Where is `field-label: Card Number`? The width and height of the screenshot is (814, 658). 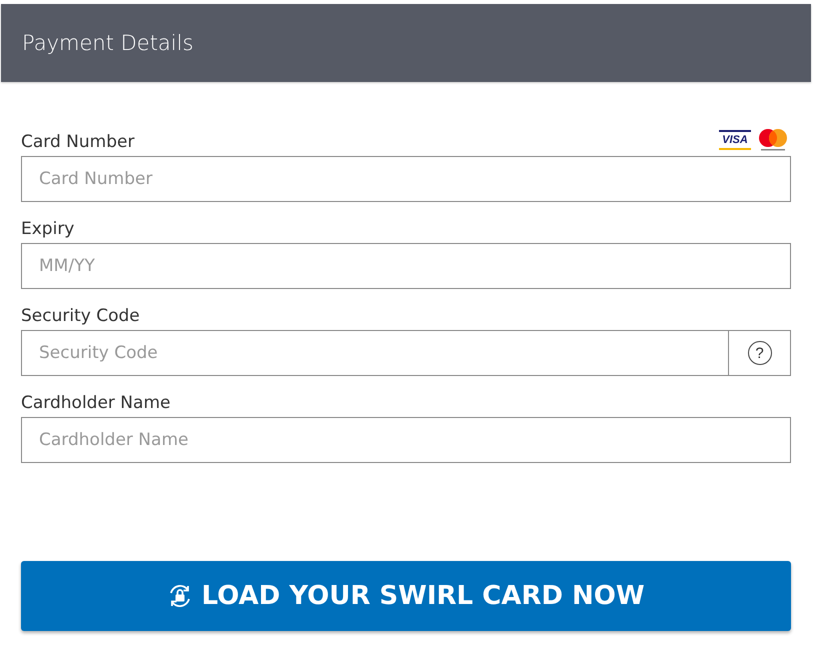 field-label: Card Number is located at coordinates (77, 142).